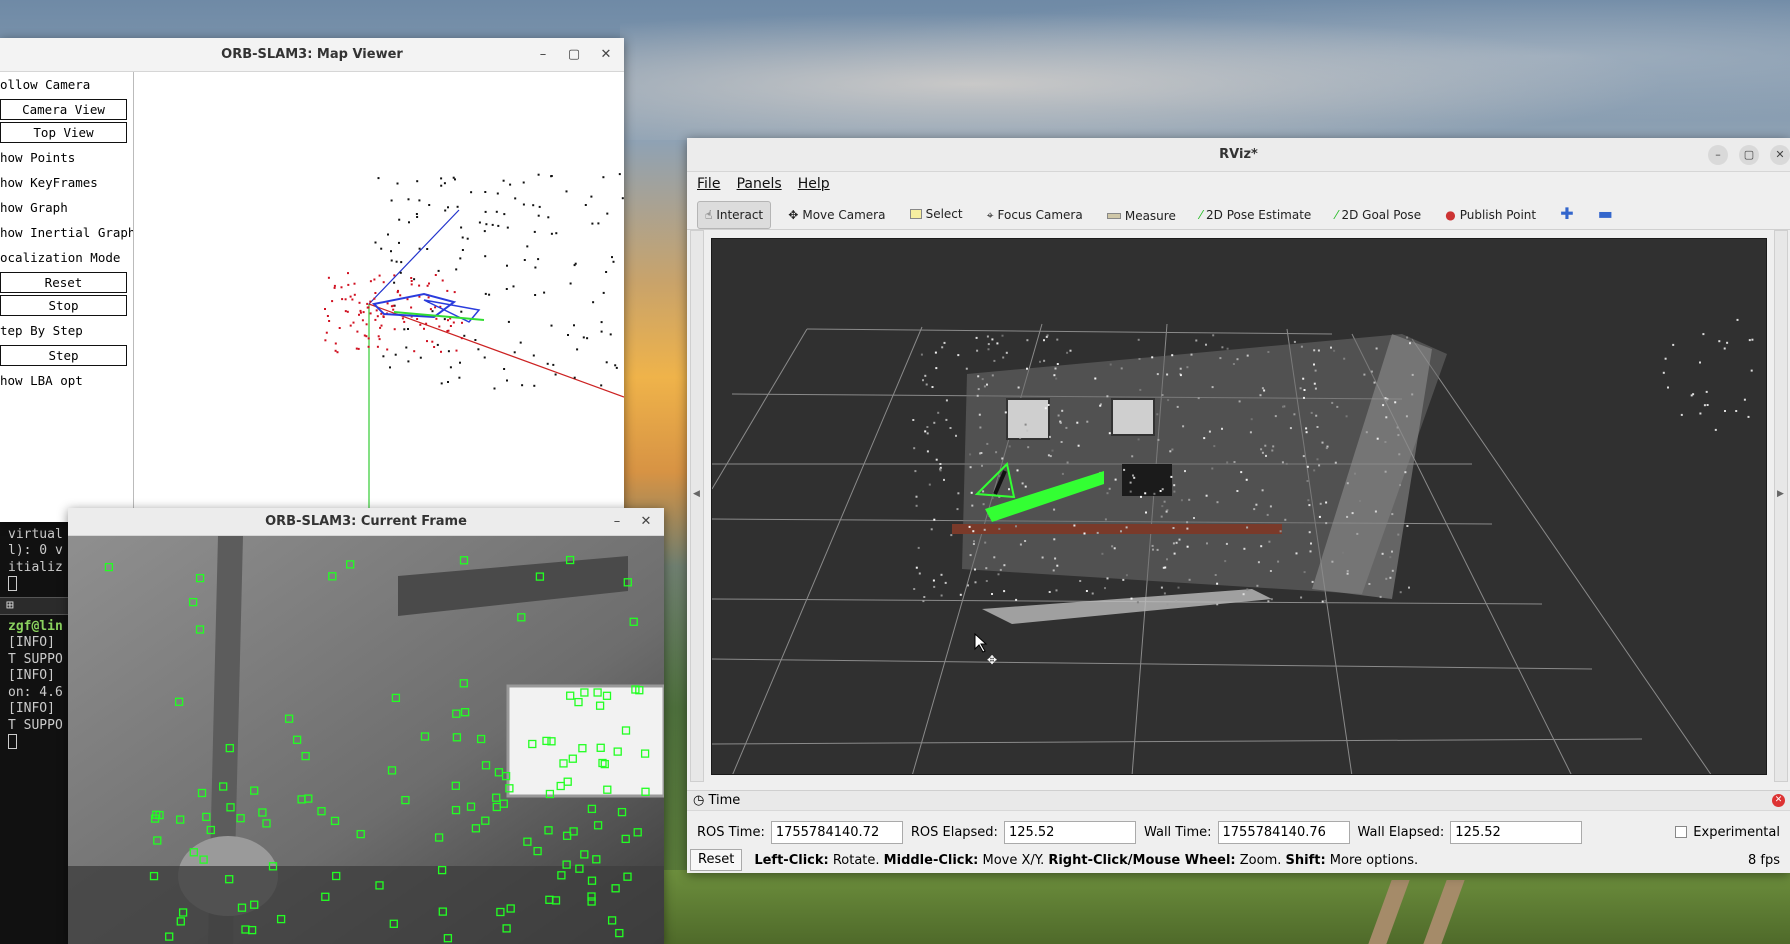 The width and height of the screenshot is (1790, 944). I want to click on menu-panels: Panels, so click(759, 184).